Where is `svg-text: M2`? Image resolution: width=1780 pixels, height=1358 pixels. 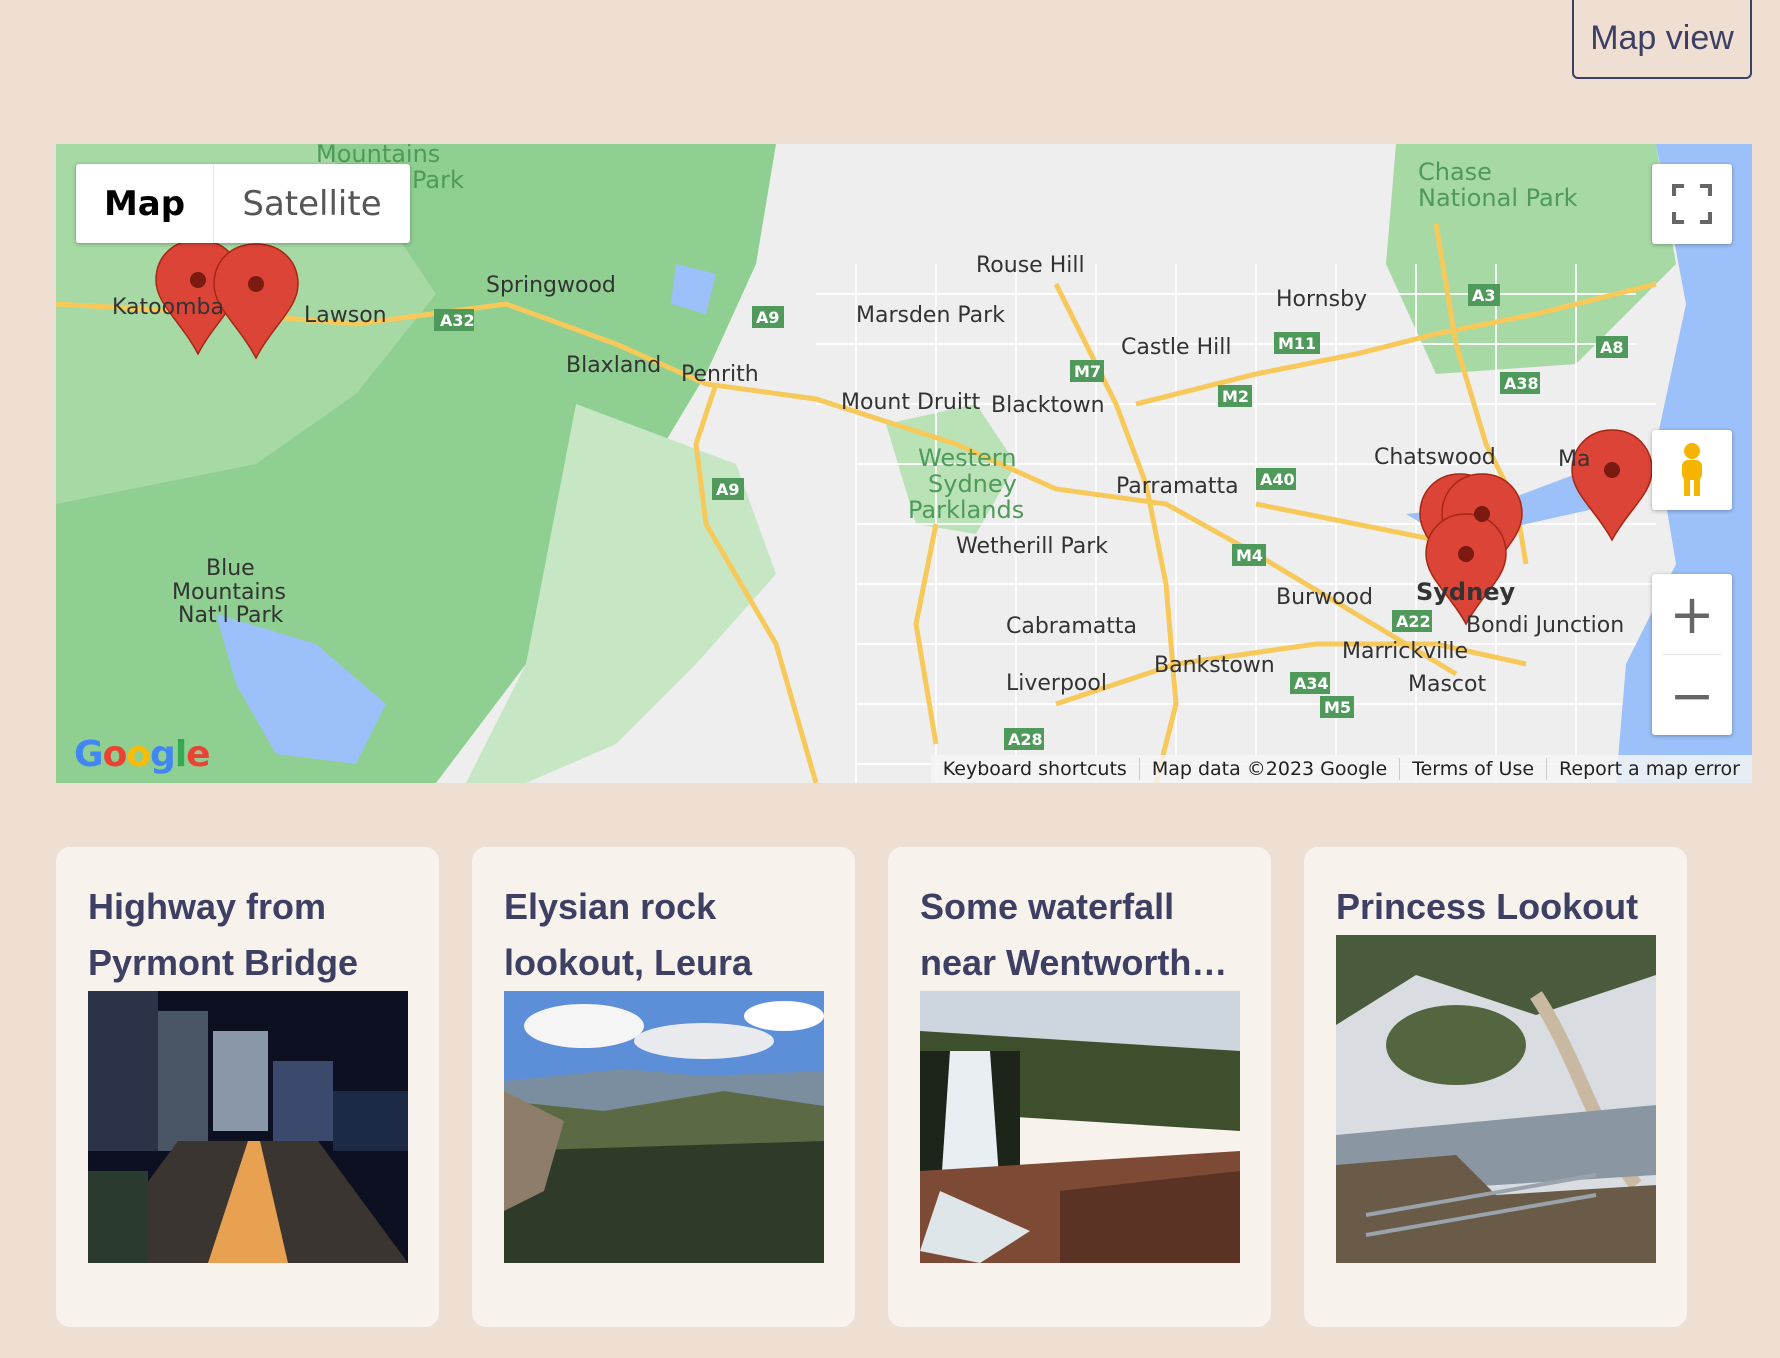 svg-text: M2 is located at coordinates (1235, 396).